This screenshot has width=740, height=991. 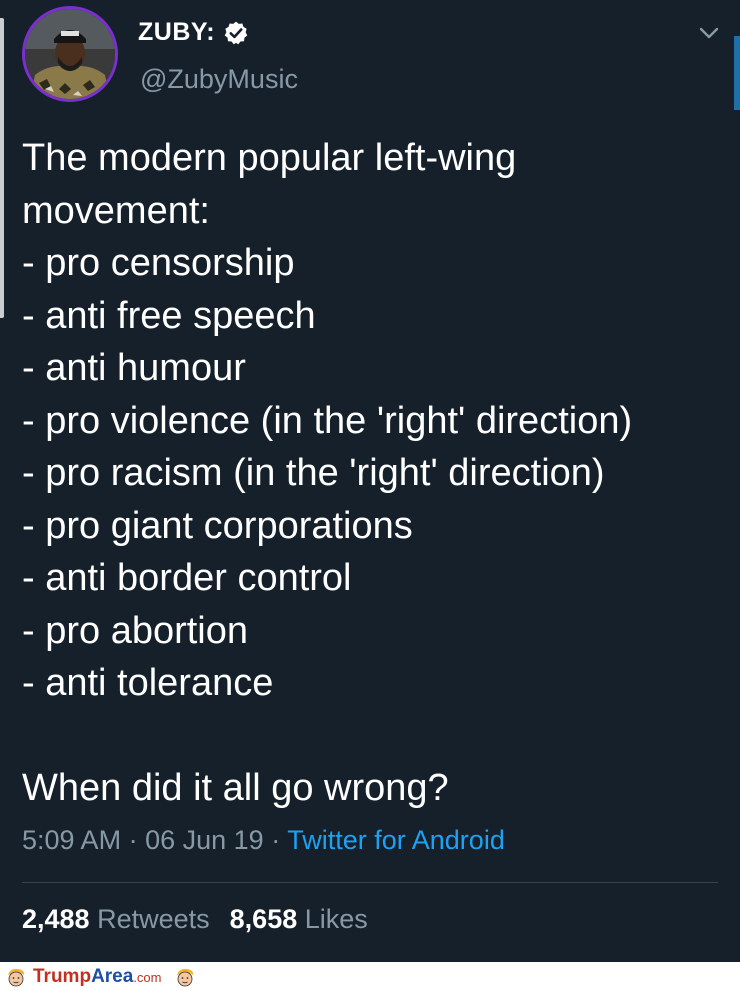 I want to click on retweets-stat: 2,488 Retweets, so click(x=116, y=919).